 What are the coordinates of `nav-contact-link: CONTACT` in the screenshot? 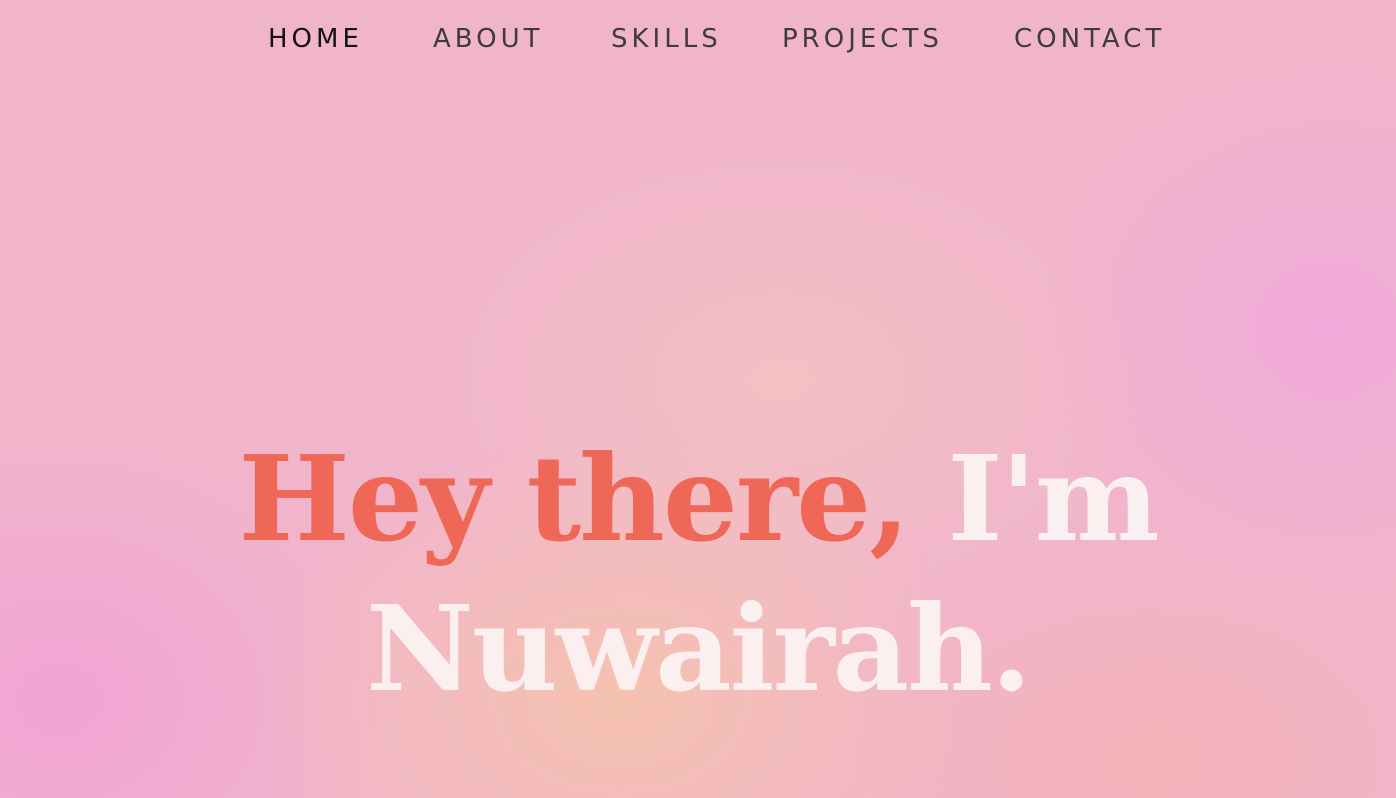 It's located at (1089, 39).